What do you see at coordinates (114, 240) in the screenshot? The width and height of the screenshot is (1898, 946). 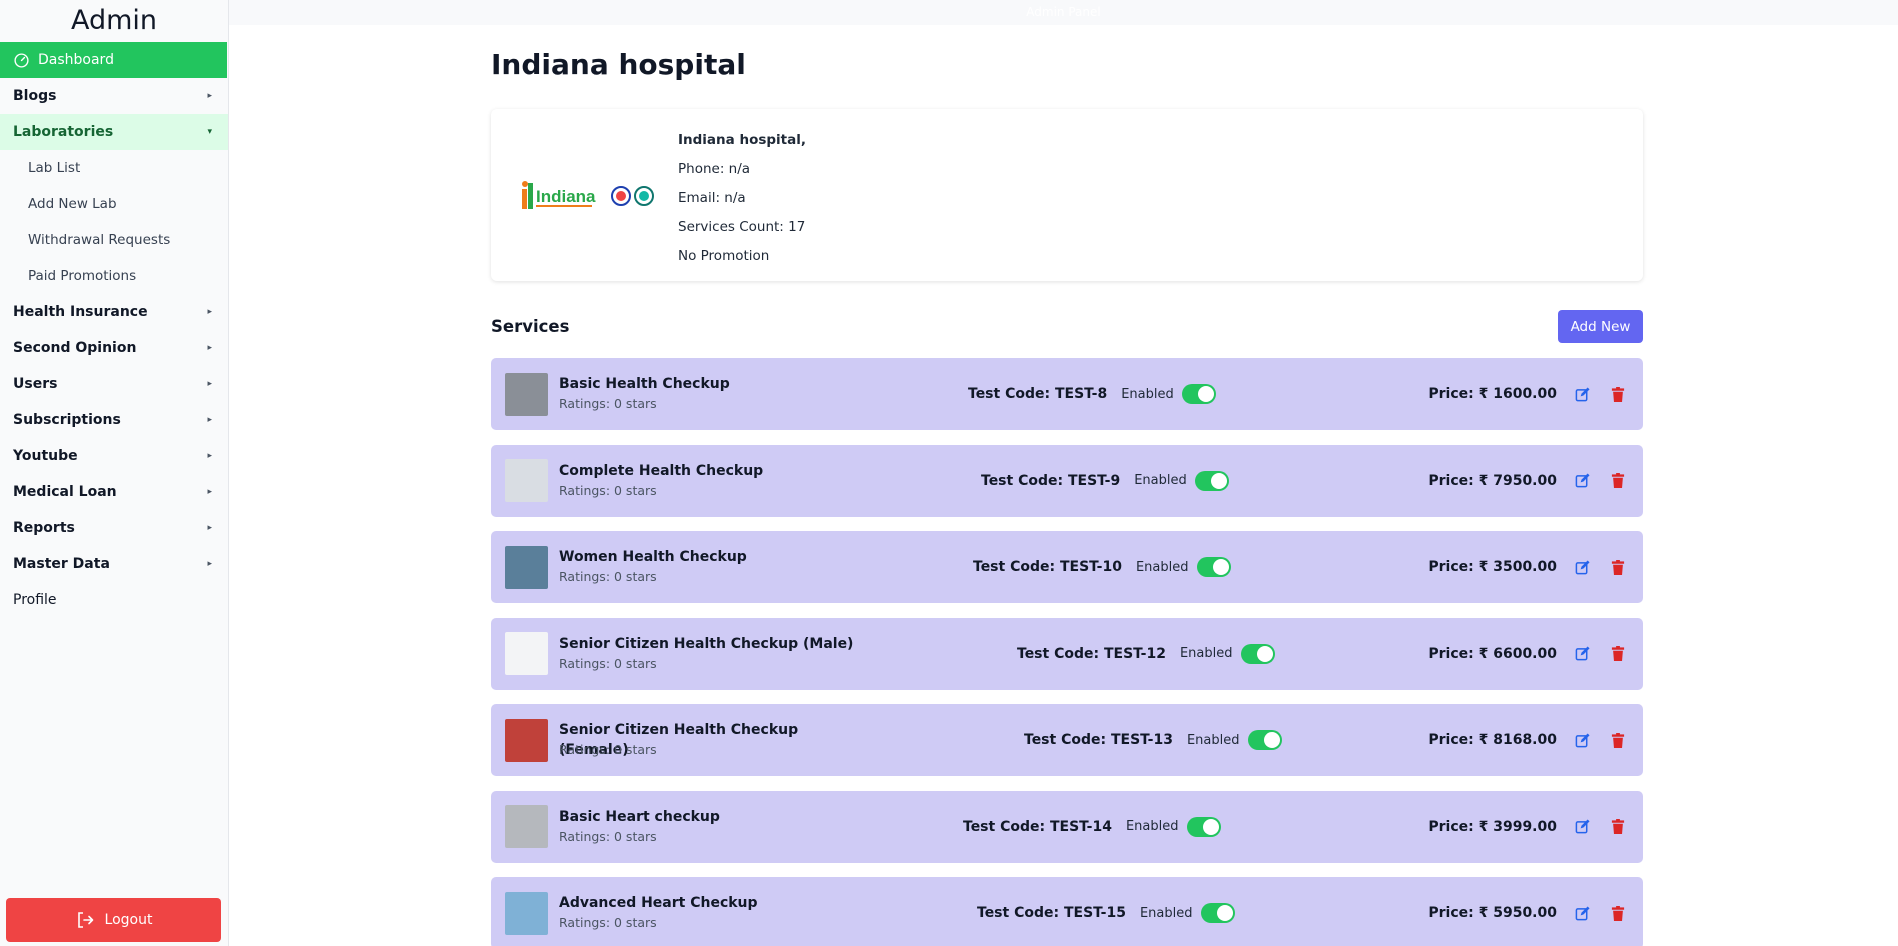 I see `sidebar-item-withdrawal-requests: Withdrawal Requests` at bounding box center [114, 240].